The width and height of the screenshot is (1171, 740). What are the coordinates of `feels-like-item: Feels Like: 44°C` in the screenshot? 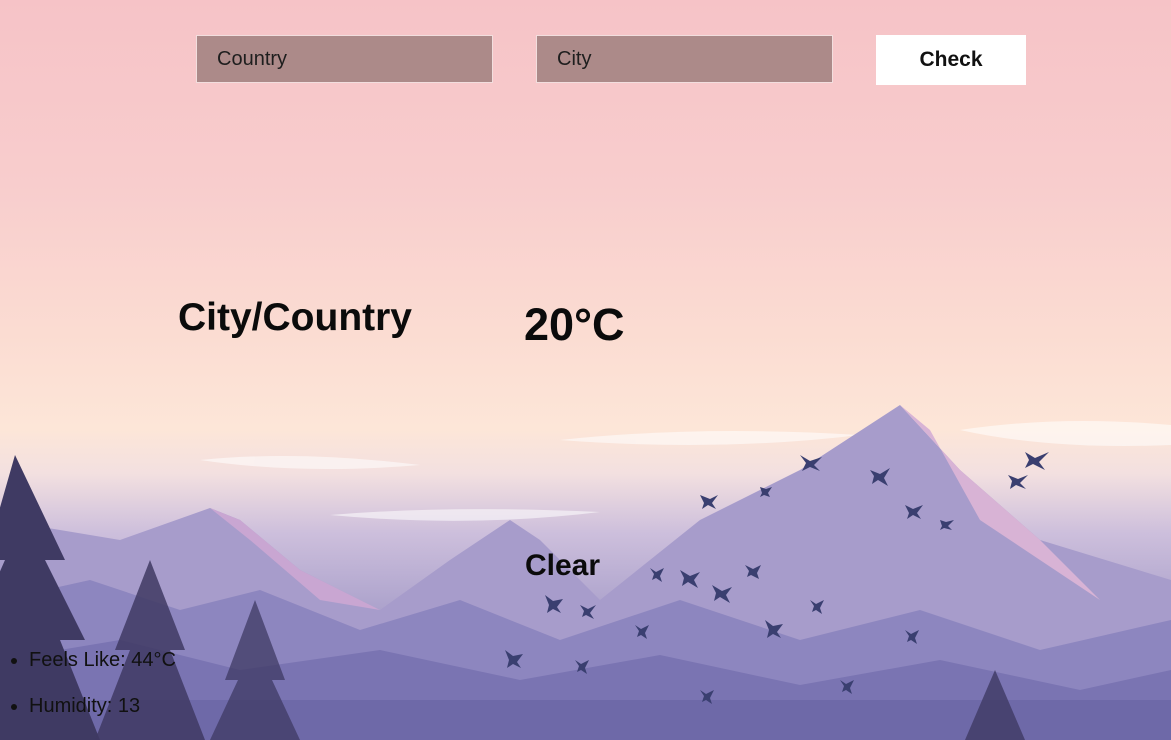 It's located at (102, 669).